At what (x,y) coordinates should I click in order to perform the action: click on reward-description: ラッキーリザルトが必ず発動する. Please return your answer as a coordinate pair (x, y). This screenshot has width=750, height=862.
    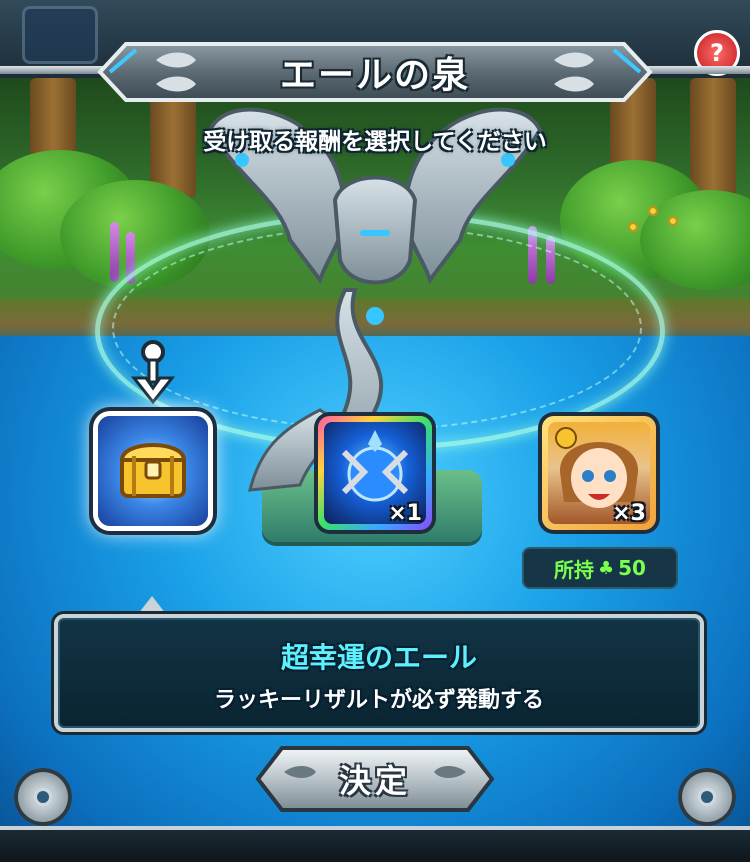
    Looking at the image, I should click on (378, 700).